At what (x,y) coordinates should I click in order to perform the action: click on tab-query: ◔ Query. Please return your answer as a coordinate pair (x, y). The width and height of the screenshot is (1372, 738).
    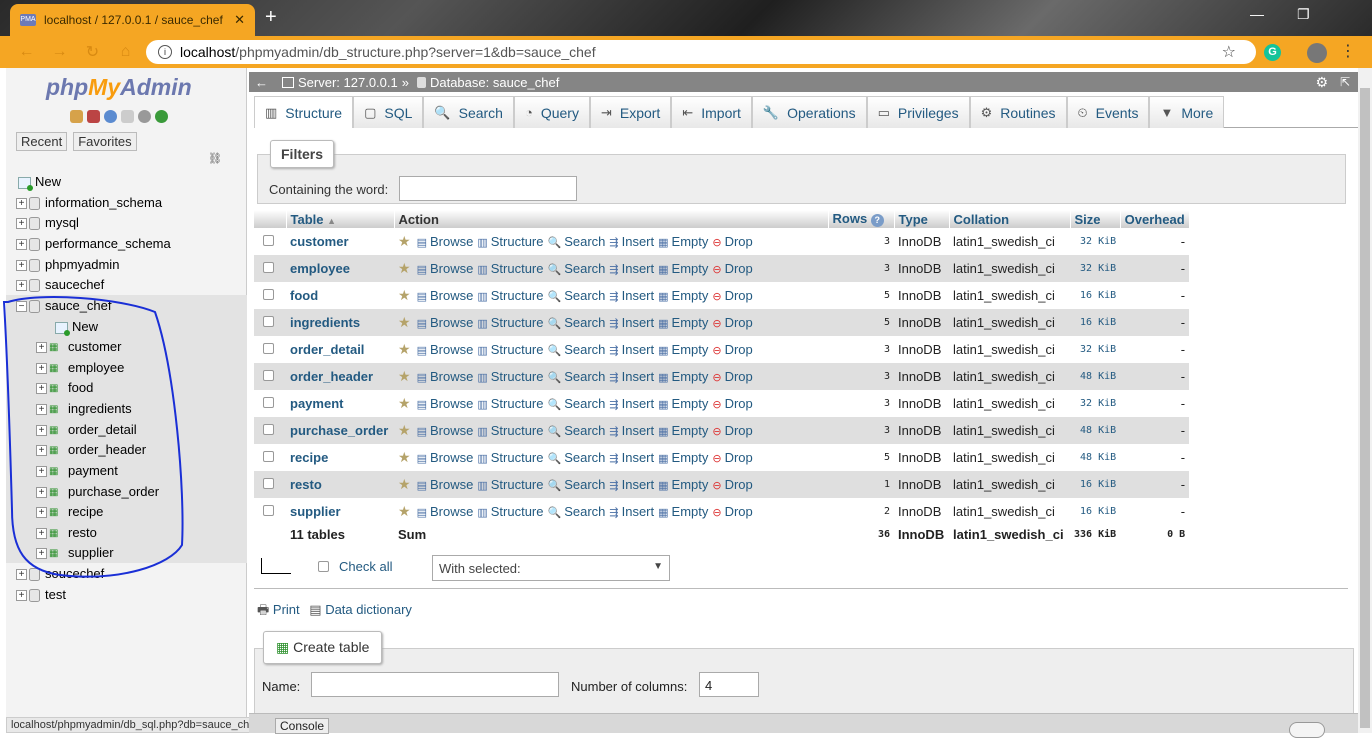
    Looking at the image, I should click on (551, 112).